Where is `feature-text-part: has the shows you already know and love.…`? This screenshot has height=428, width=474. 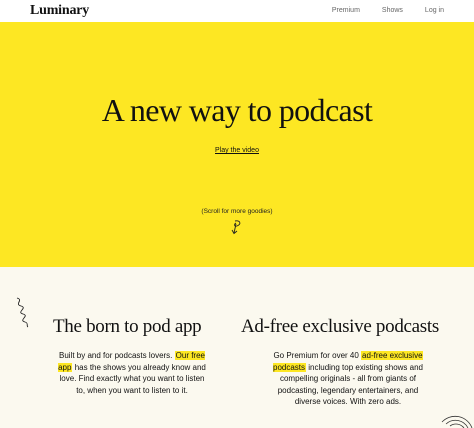
feature-text-part: has the shows you already know and love.… is located at coordinates (132, 378).